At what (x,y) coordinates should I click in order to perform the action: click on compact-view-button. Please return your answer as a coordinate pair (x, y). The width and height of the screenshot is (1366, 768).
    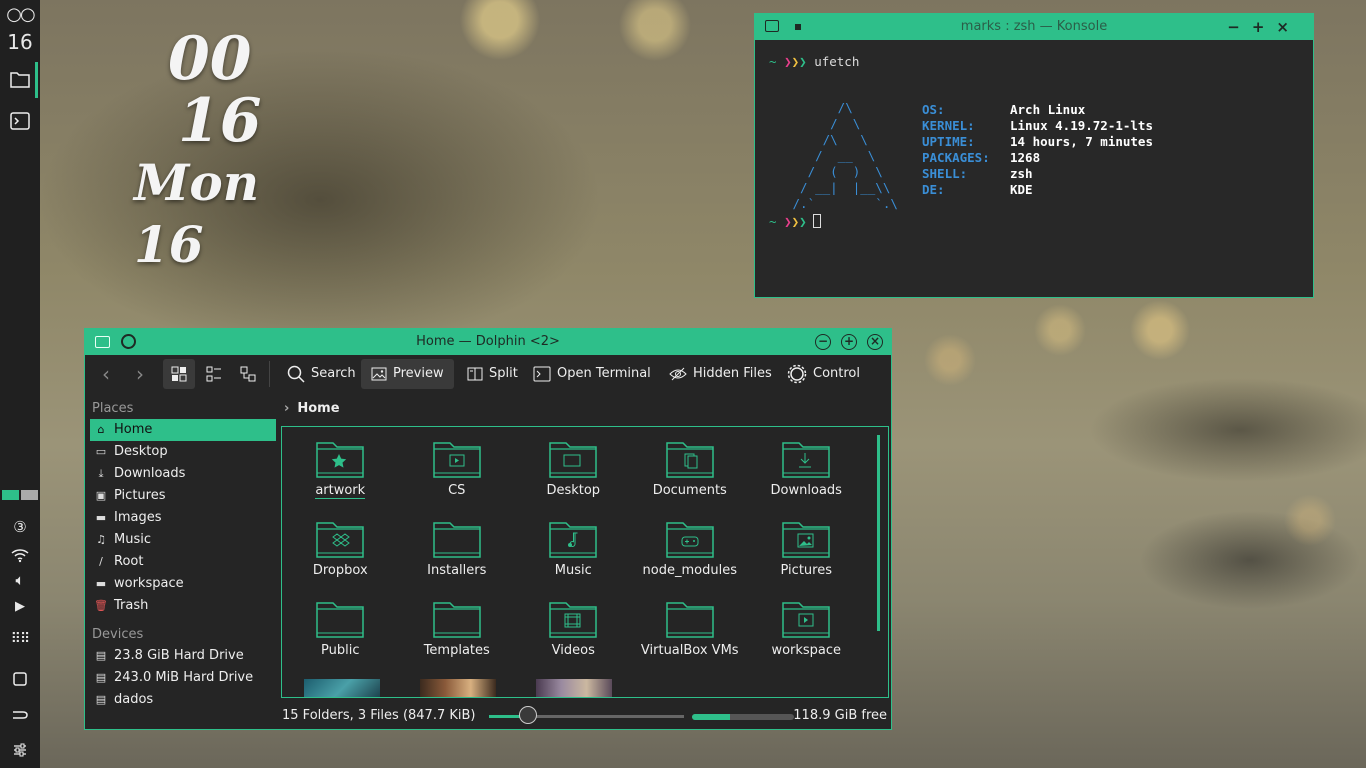
    Looking at the image, I should click on (214, 374).